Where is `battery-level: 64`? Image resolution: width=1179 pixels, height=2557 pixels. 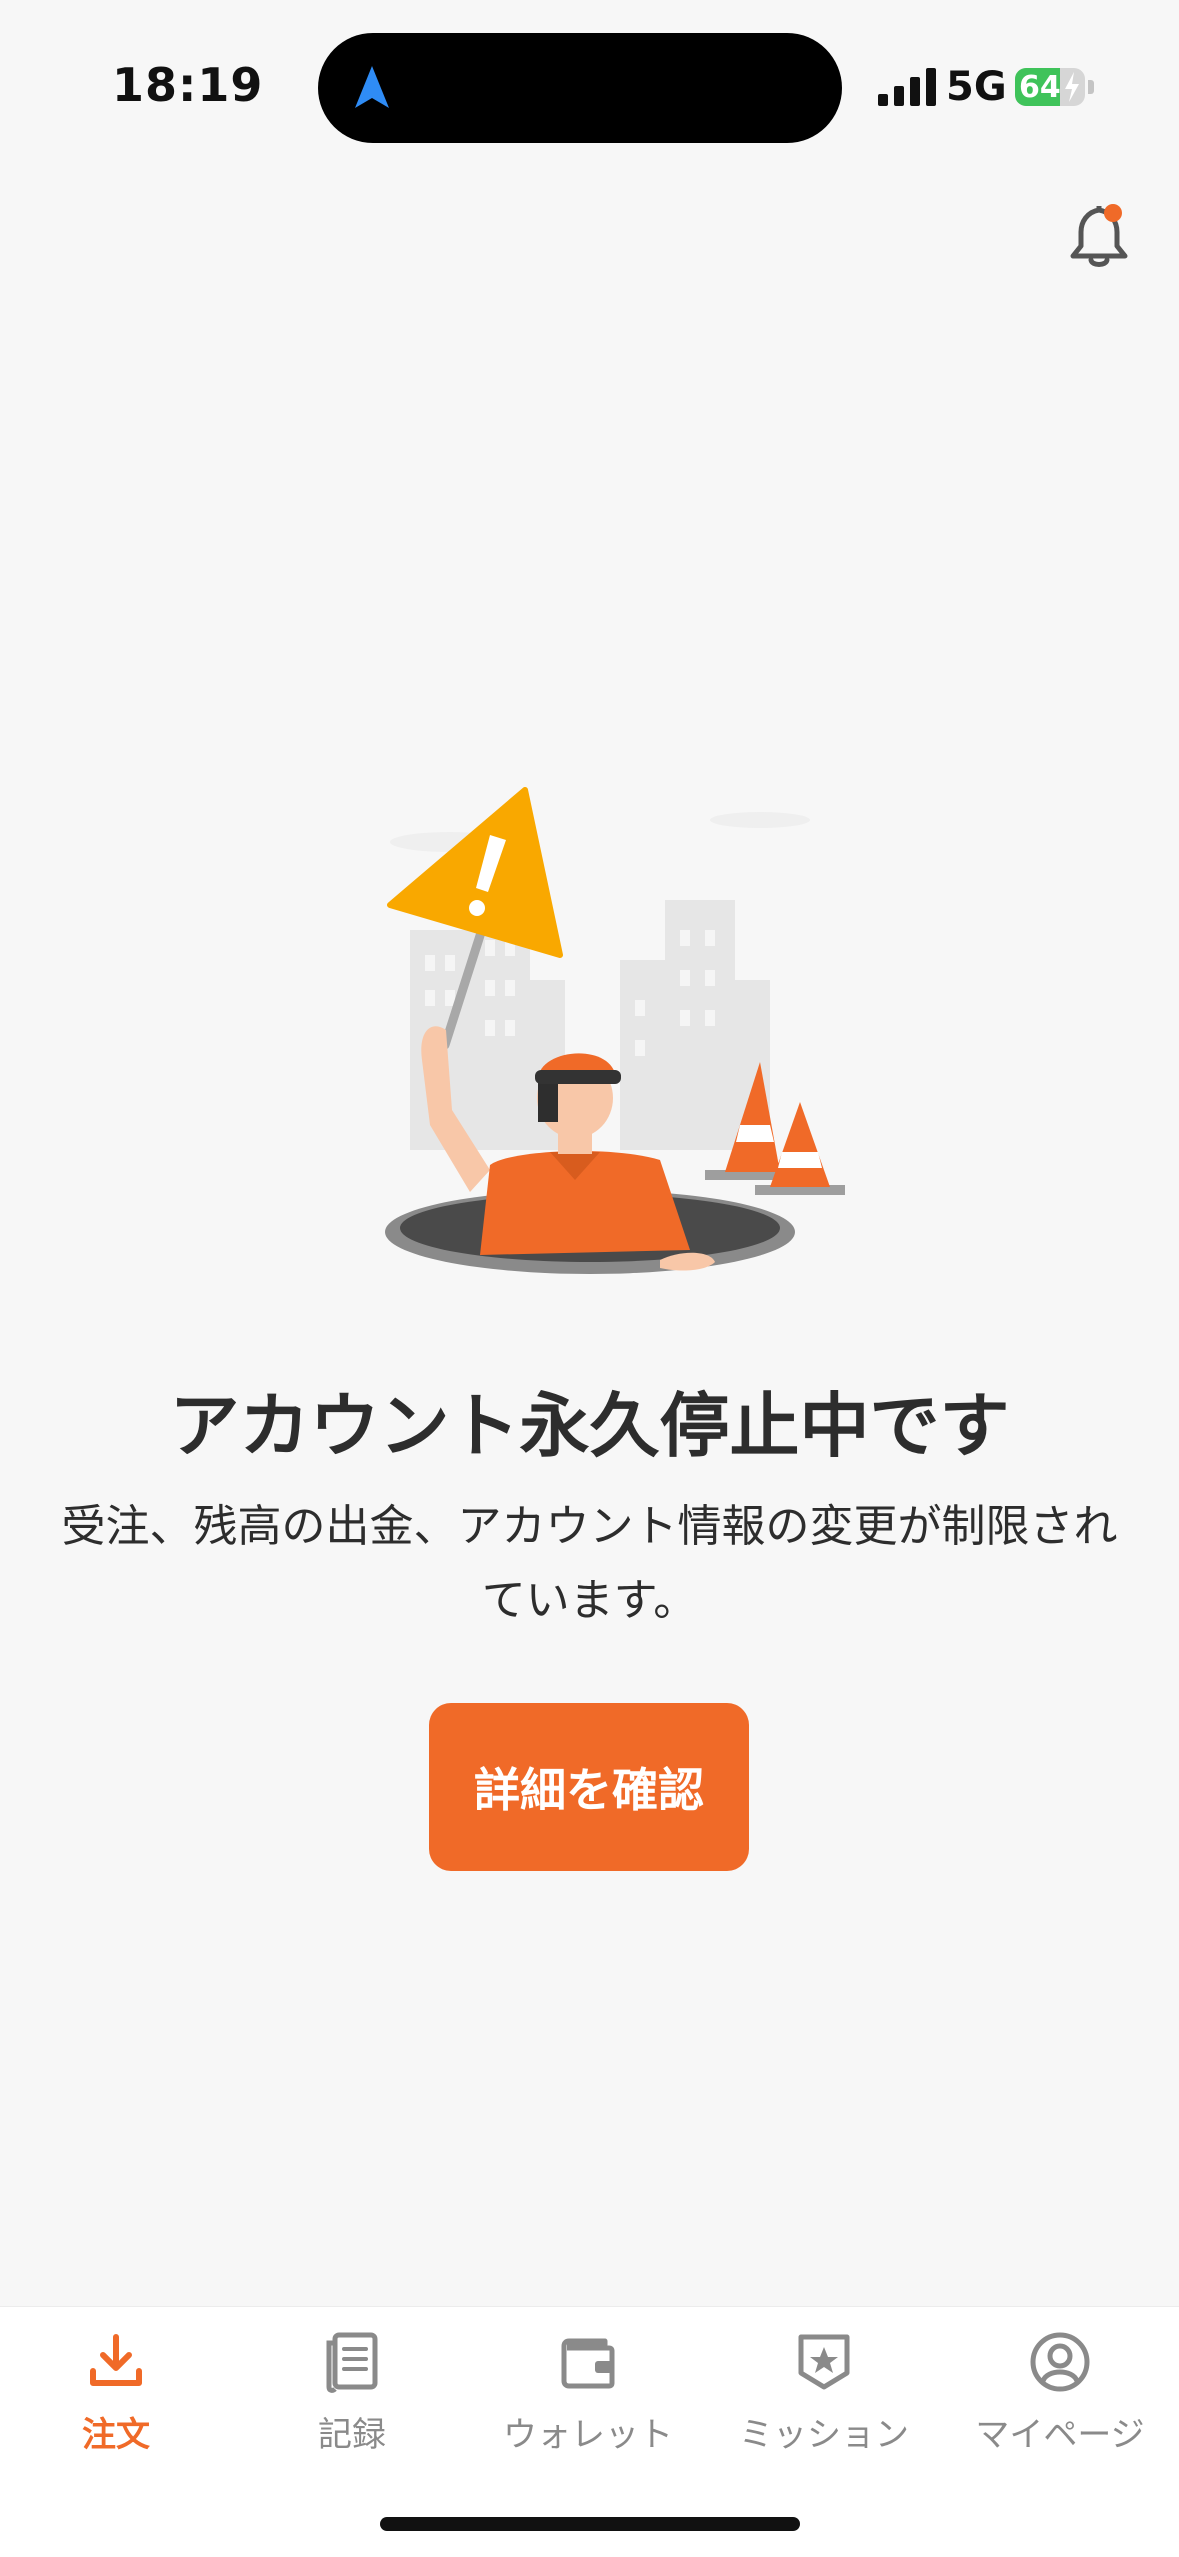
battery-level: 64 is located at coordinates (1040, 87).